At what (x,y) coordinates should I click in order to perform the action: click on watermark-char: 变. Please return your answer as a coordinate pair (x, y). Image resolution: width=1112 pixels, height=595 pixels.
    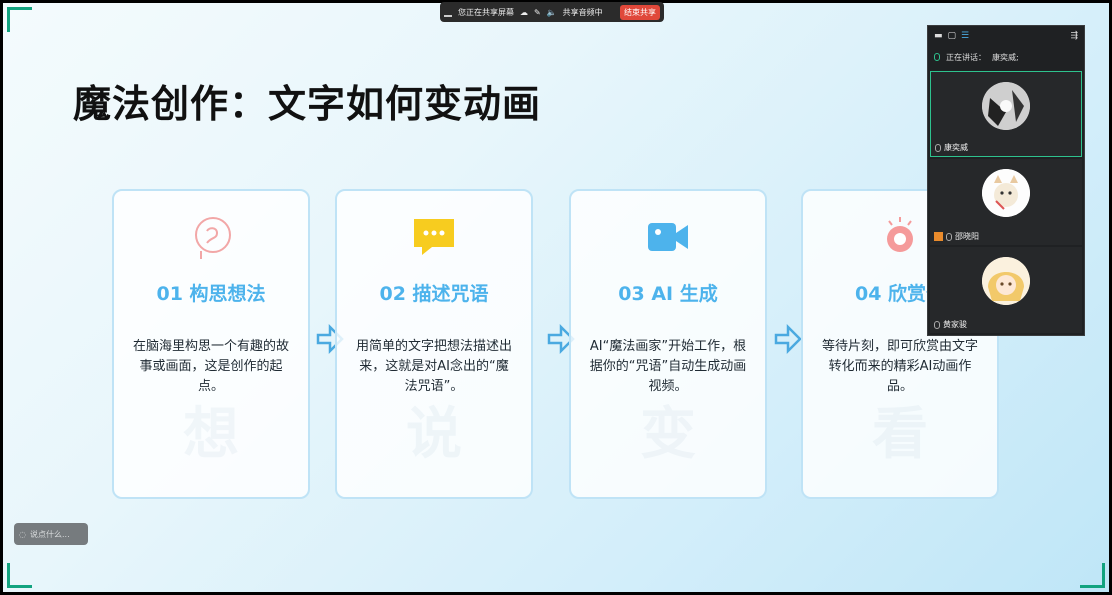
    Looking at the image, I should click on (668, 434).